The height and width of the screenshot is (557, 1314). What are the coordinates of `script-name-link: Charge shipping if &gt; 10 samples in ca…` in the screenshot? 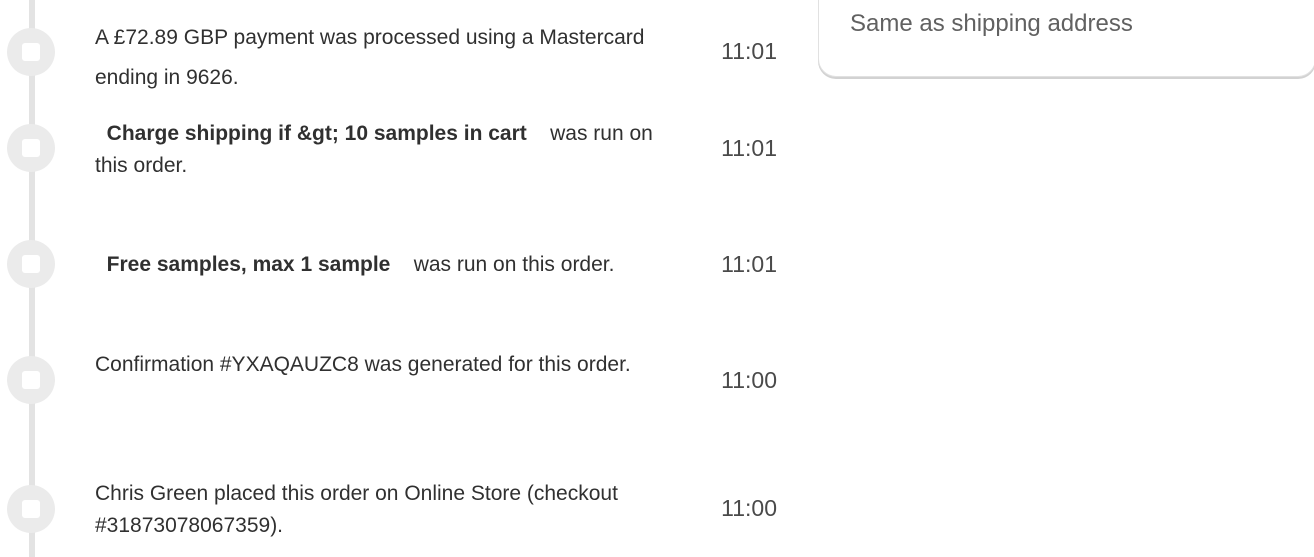 It's located at (317, 133).